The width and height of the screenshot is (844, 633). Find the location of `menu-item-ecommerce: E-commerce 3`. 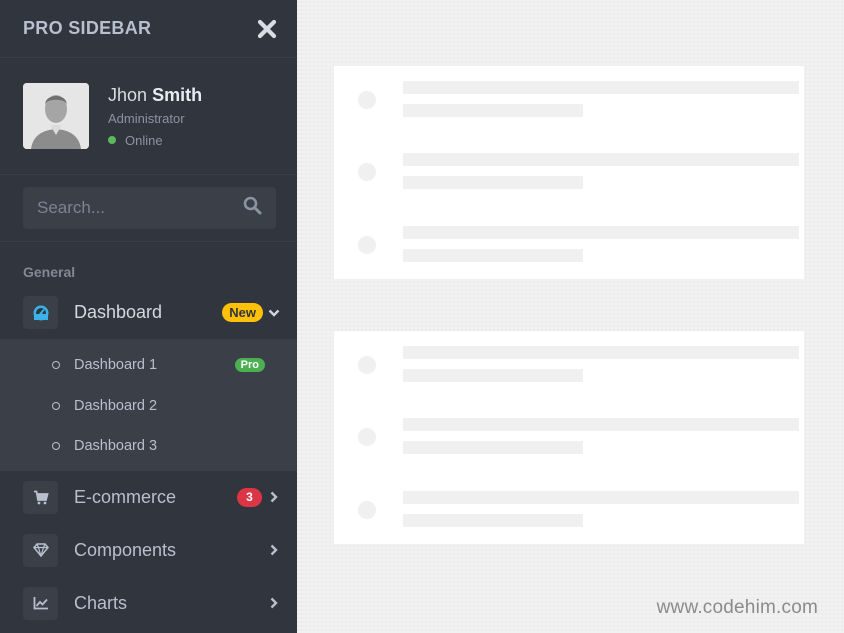

menu-item-ecommerce: E-commerce 3 is located at coordinates (148, 497).